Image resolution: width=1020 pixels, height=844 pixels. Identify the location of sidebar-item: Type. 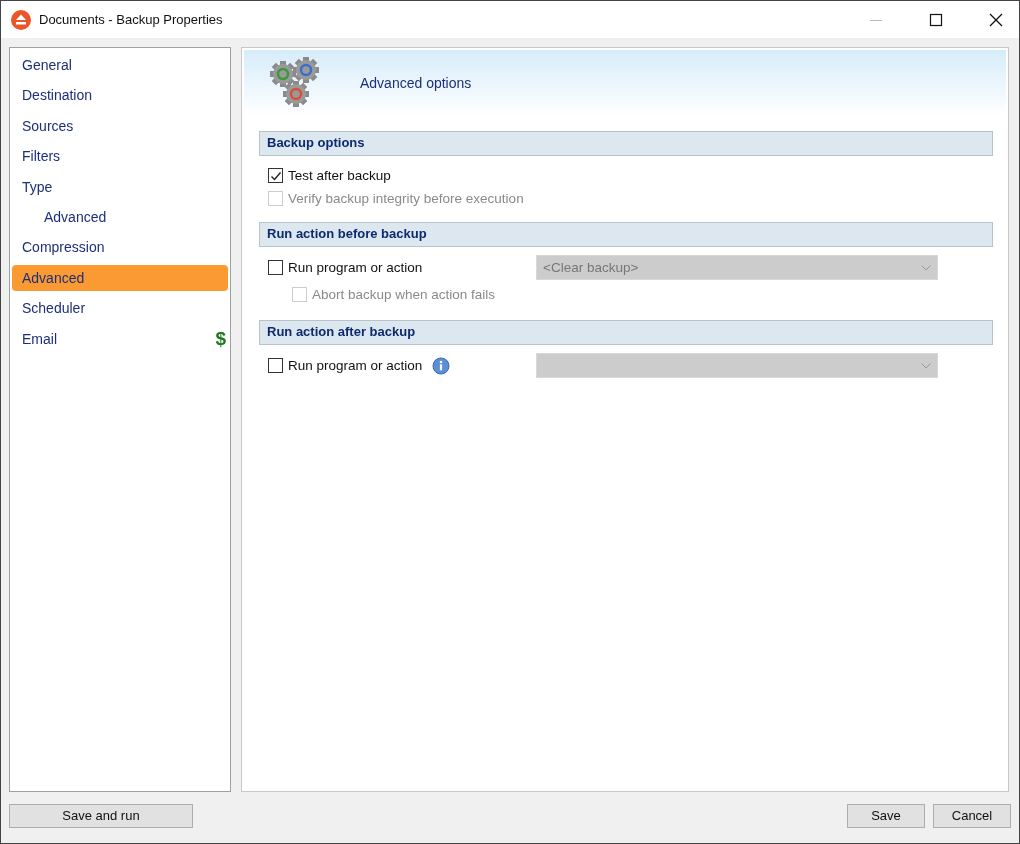
(120, 186).